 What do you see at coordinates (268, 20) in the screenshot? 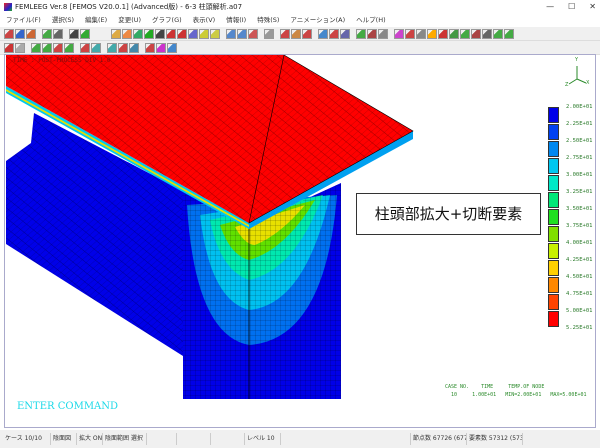
I see `menu-special: 特殊(S)` at bounding box center [268, 20].